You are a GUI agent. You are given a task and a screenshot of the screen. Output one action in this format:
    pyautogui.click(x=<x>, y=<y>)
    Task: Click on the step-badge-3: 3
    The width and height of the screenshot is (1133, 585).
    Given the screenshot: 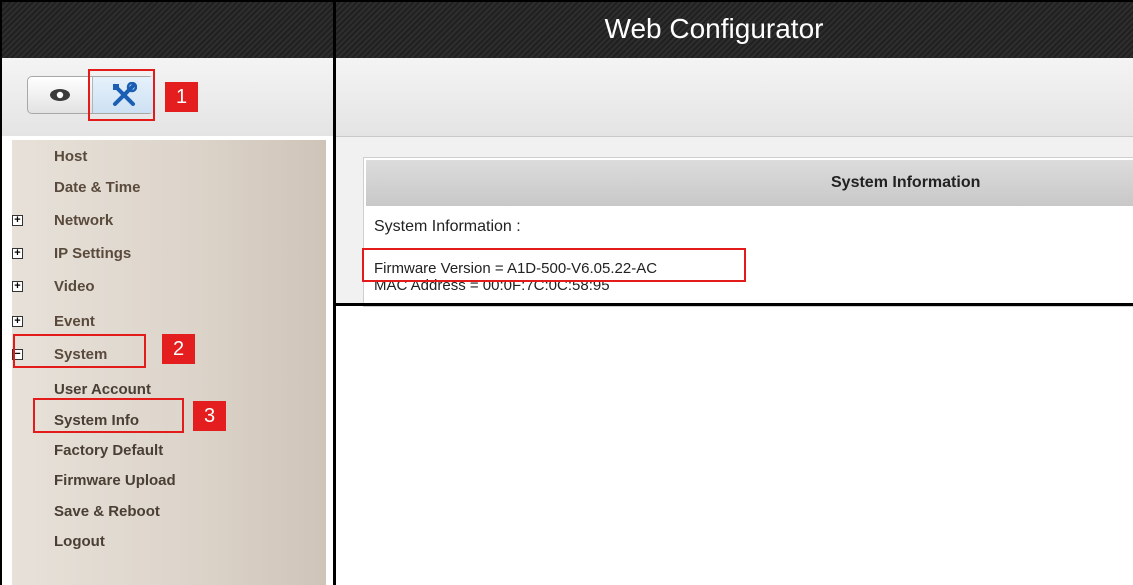 What is the action you would take?
    pyautogui.click(x=209, y=416)
    